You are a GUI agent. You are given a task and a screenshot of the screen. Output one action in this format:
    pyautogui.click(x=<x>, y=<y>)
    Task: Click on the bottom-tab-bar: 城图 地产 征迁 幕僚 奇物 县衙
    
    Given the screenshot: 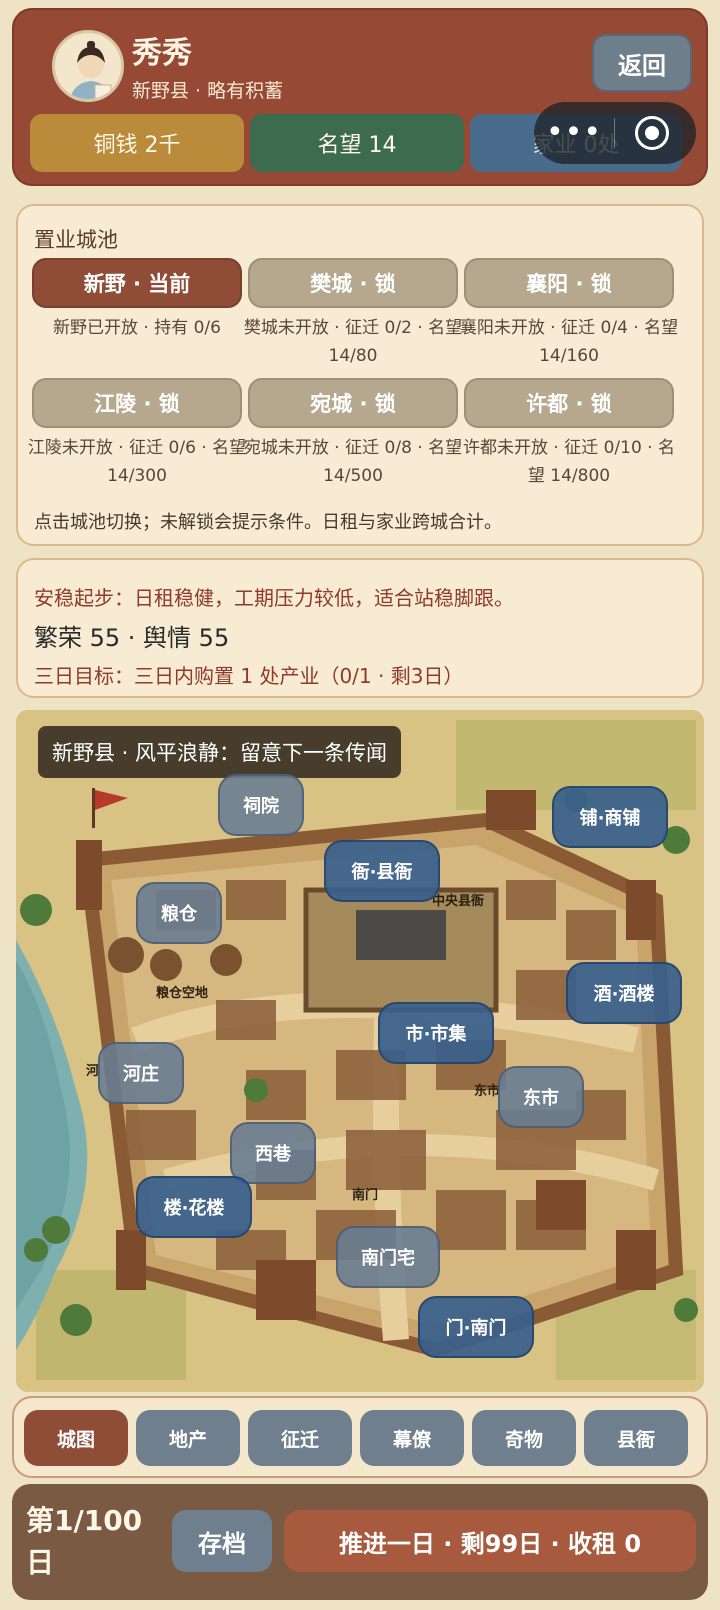 What is the action you would take?
    pyautogui.click(x=360, y=1437)
    